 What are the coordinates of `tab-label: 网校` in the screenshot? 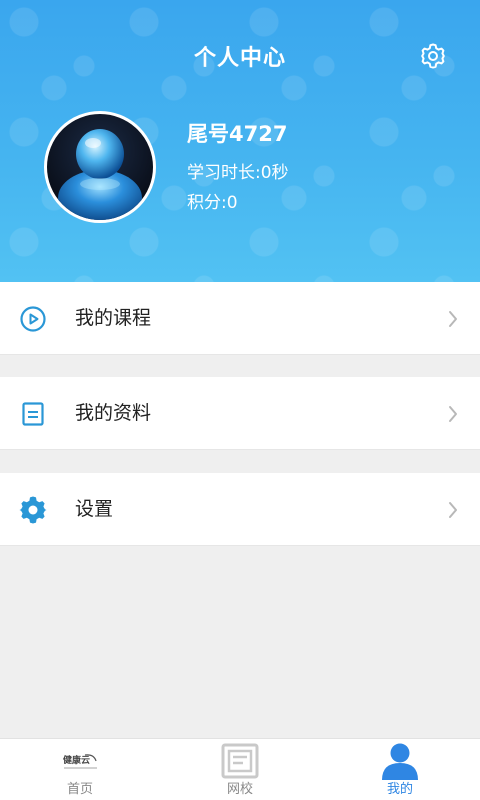 It's located at (239, 789).